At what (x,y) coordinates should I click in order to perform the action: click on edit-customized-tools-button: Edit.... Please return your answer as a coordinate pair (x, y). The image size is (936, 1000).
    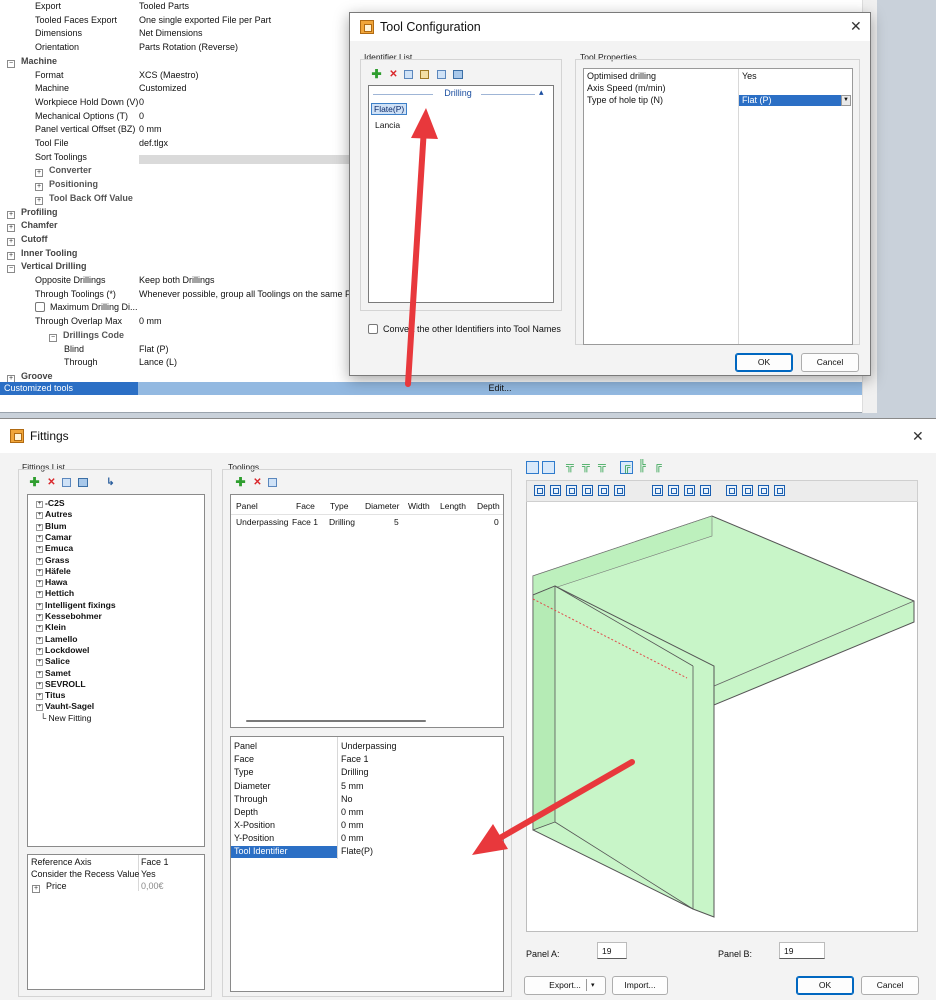
    Looking at the image, I should click on (500, 388).